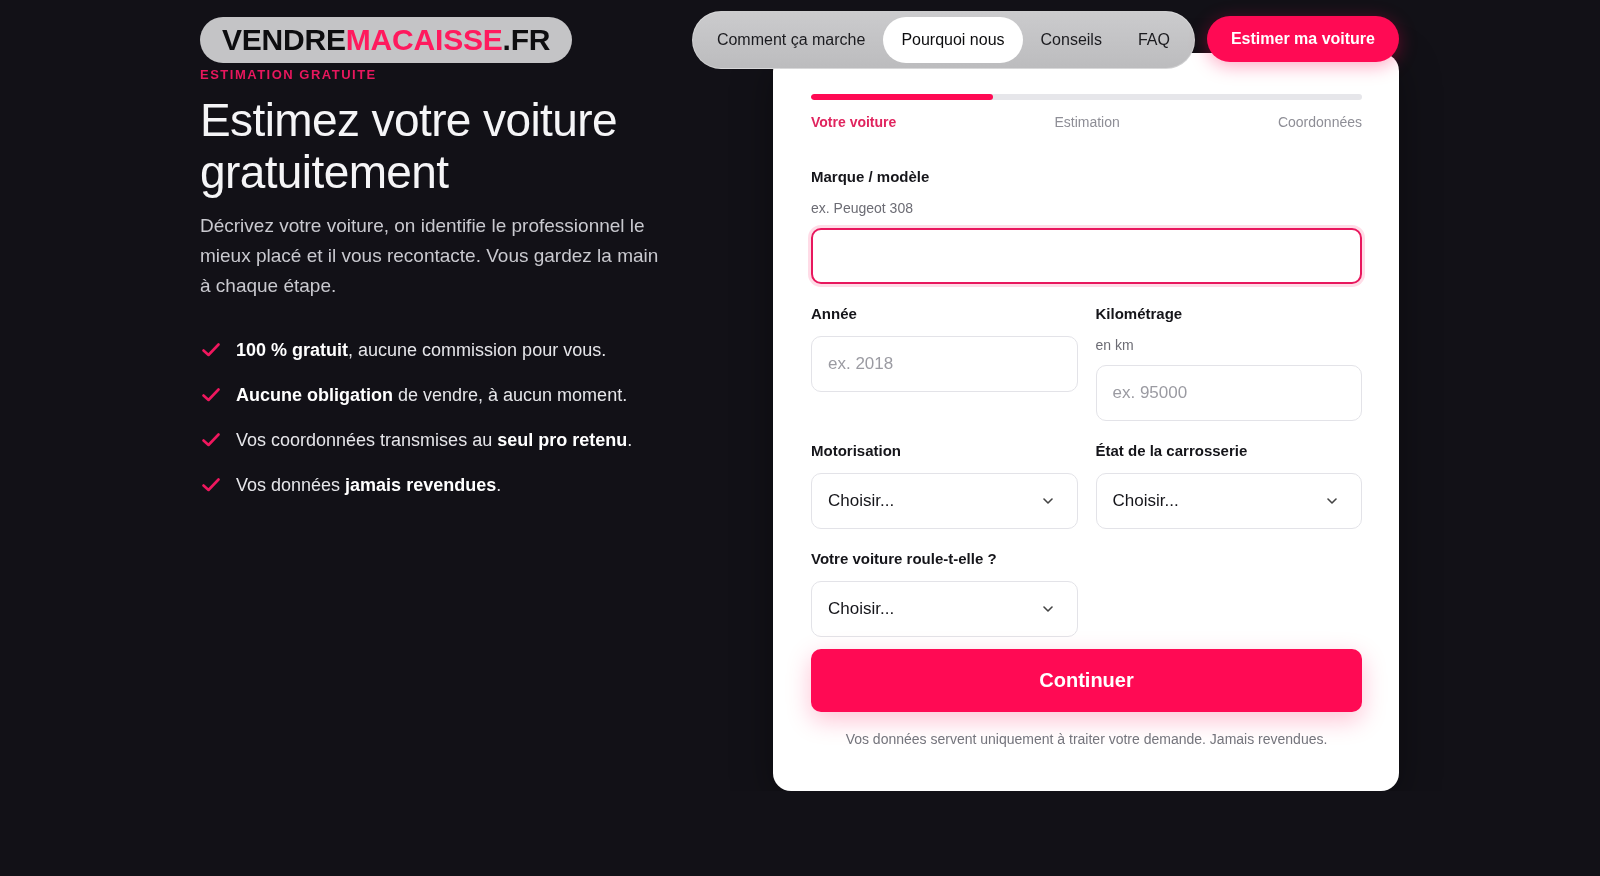 This screenshot has width=1600, height=876. Describe the element at coordinates (409, 146) in the screenshot. I see `hero-title: Estimez votre voiture gratuitement` at that location.